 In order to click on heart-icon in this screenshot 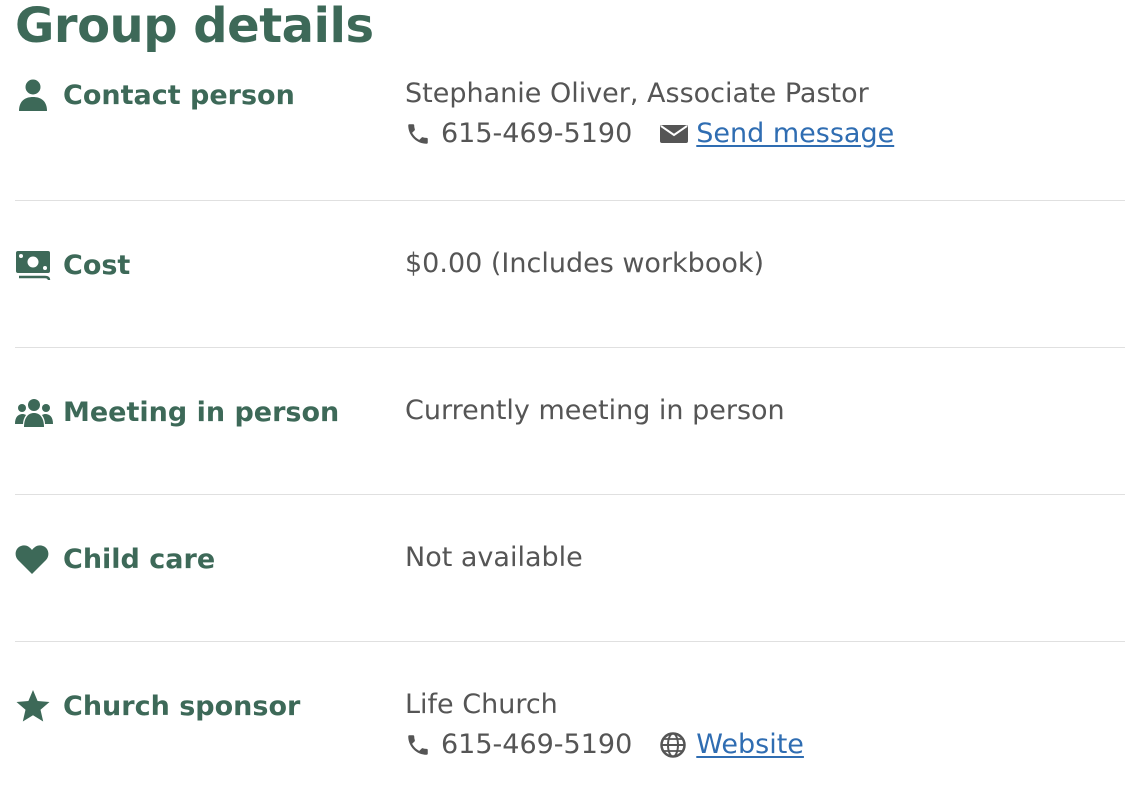, I will do `click(35, 559)`.